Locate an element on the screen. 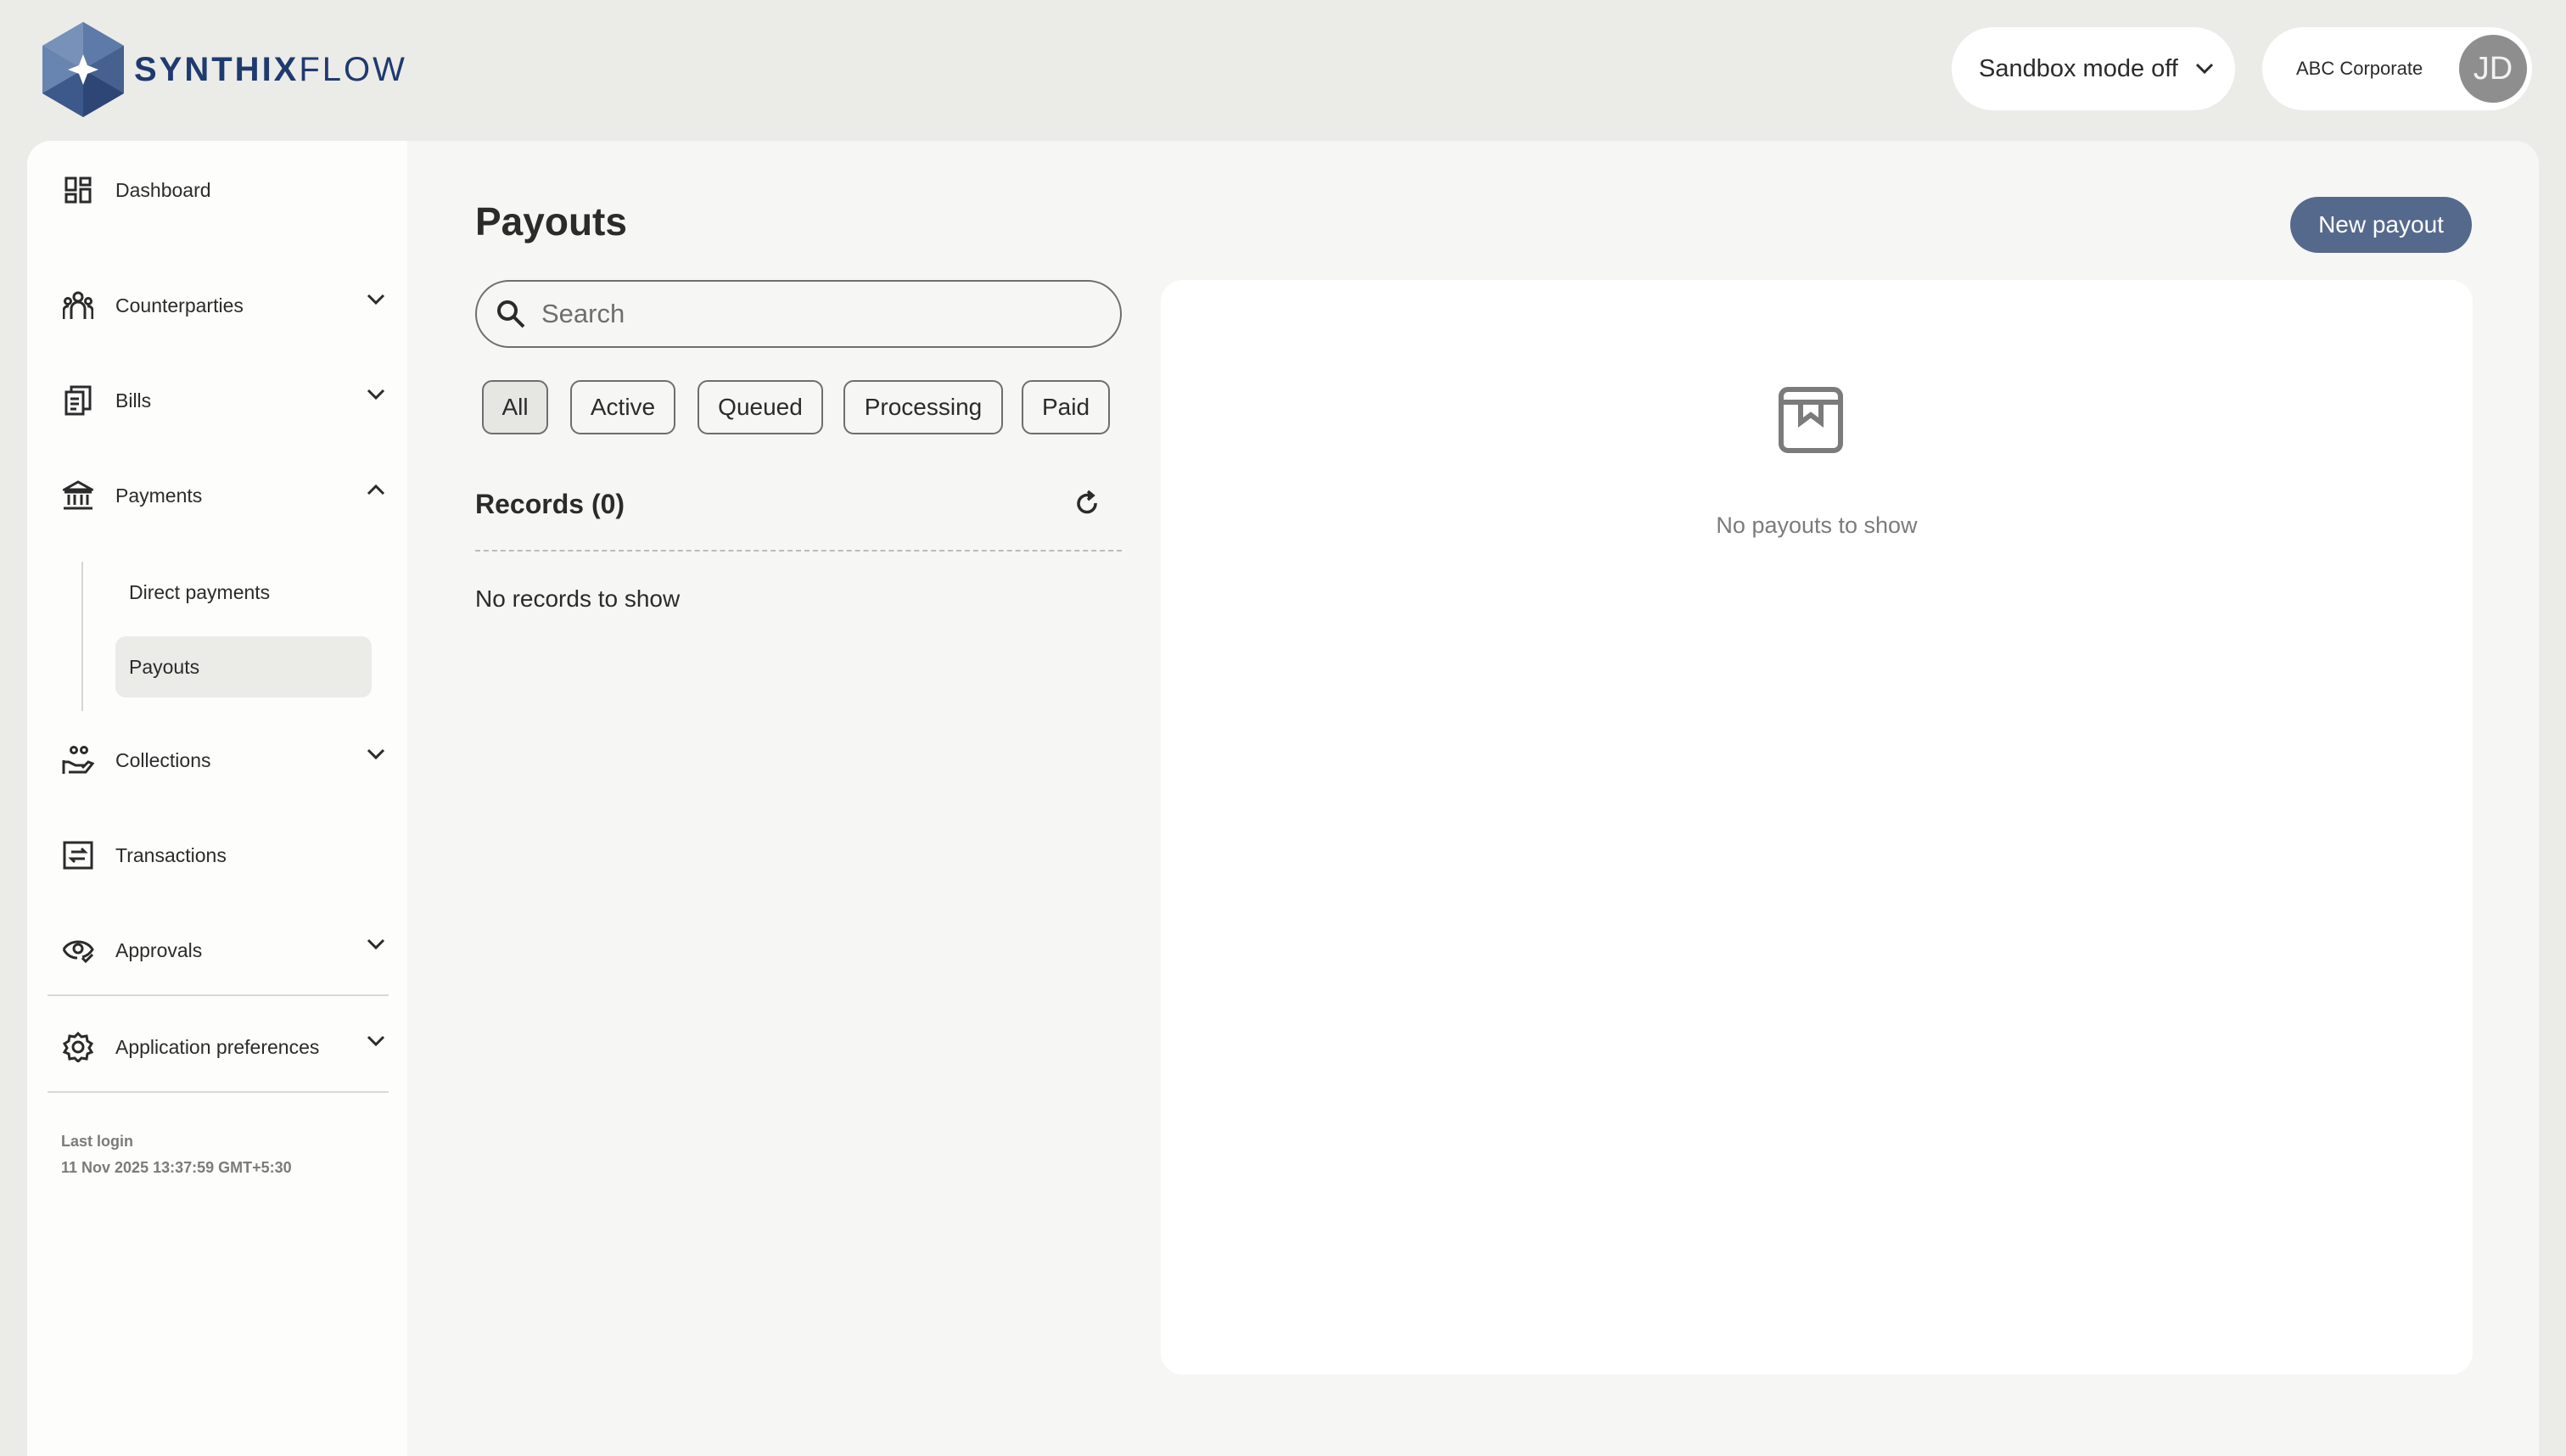 Image resolution: width=2566 pixels, height=1456 pixels. people-icon is located at coordinates (78, 305).